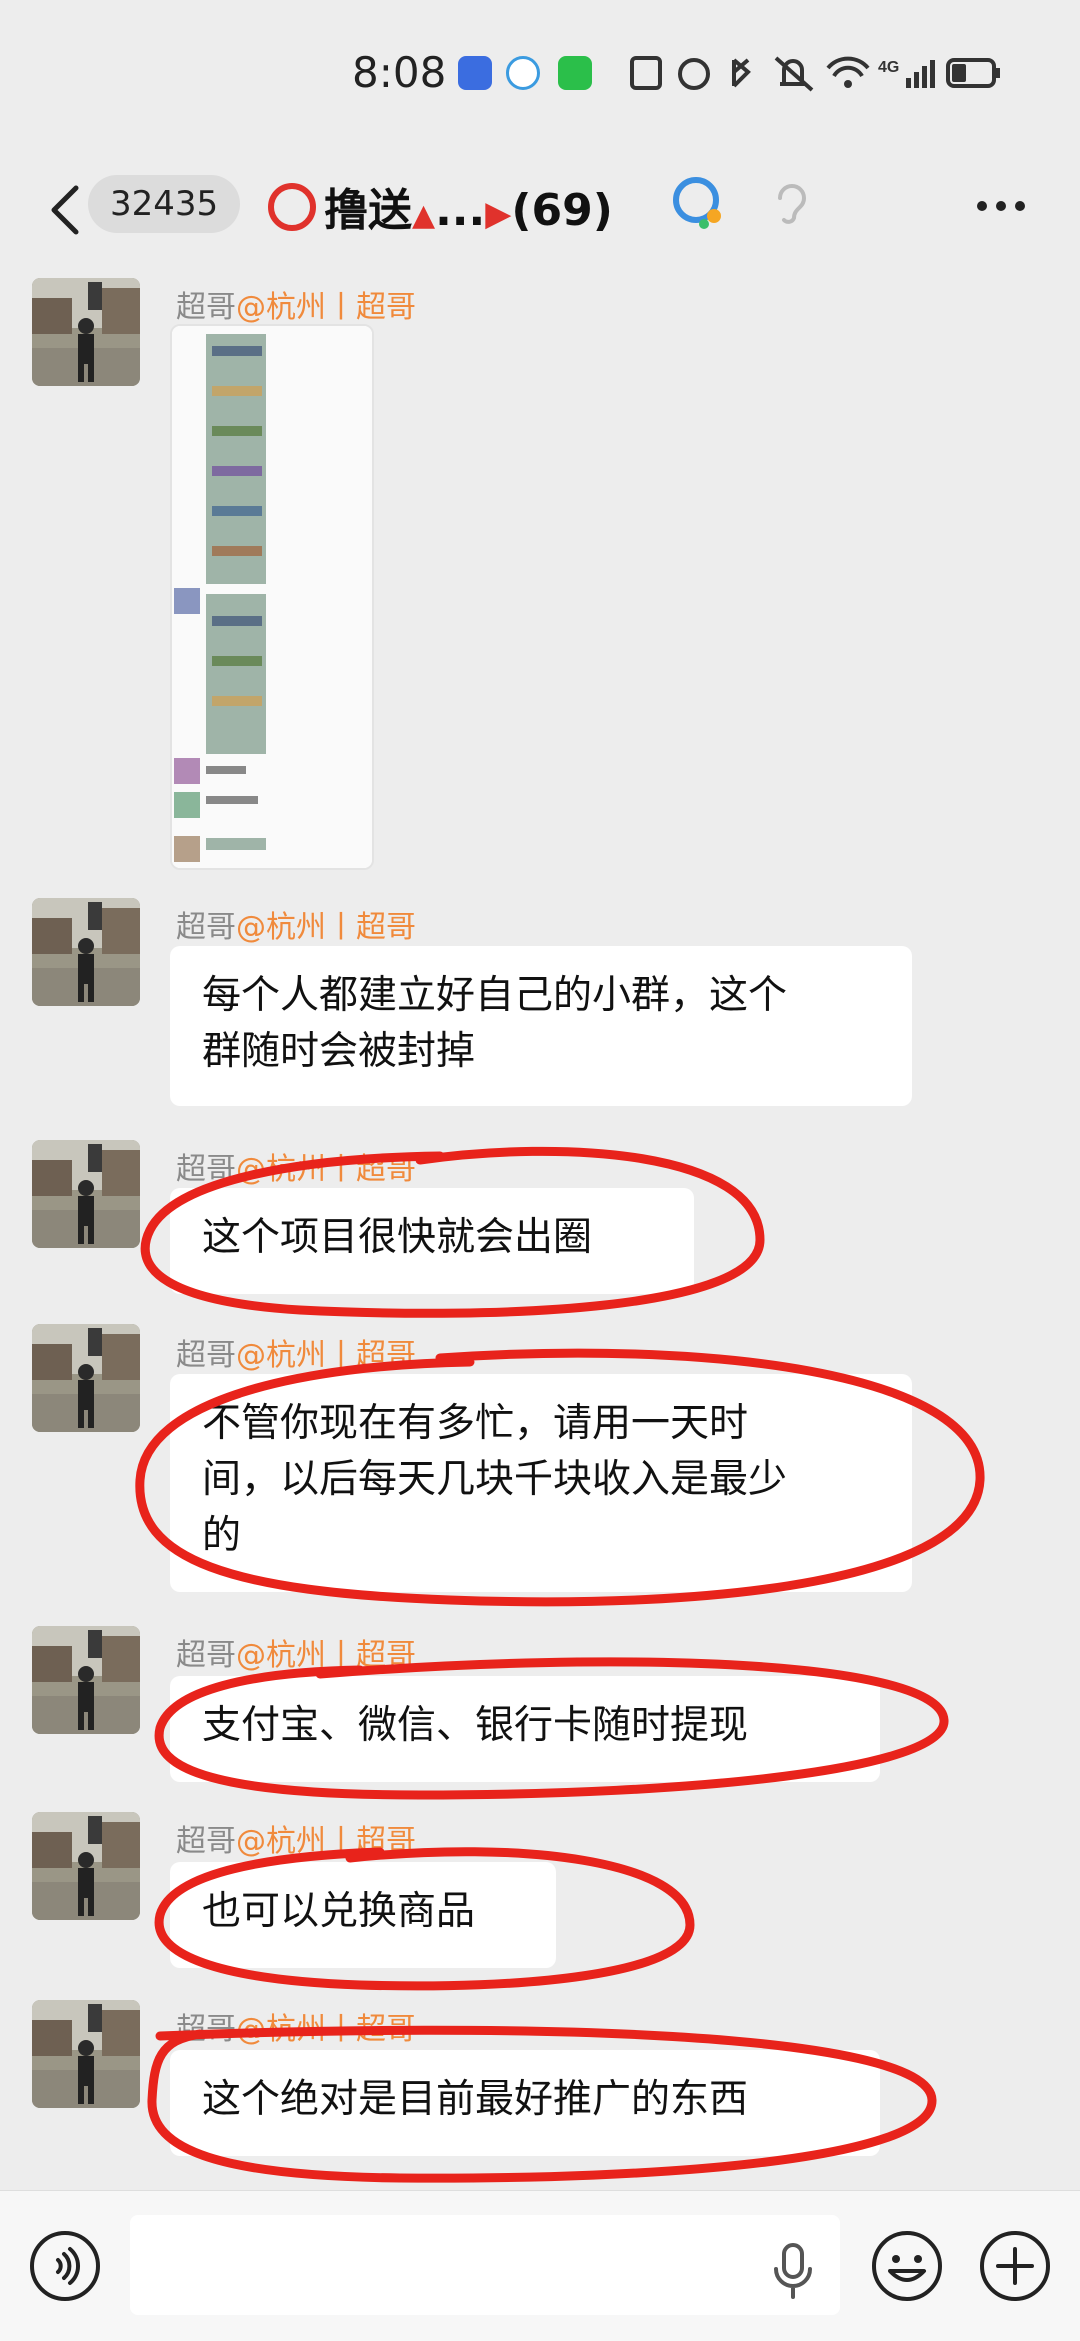  I want to click on status-bar: 8:08 4G, so click(540, 75).